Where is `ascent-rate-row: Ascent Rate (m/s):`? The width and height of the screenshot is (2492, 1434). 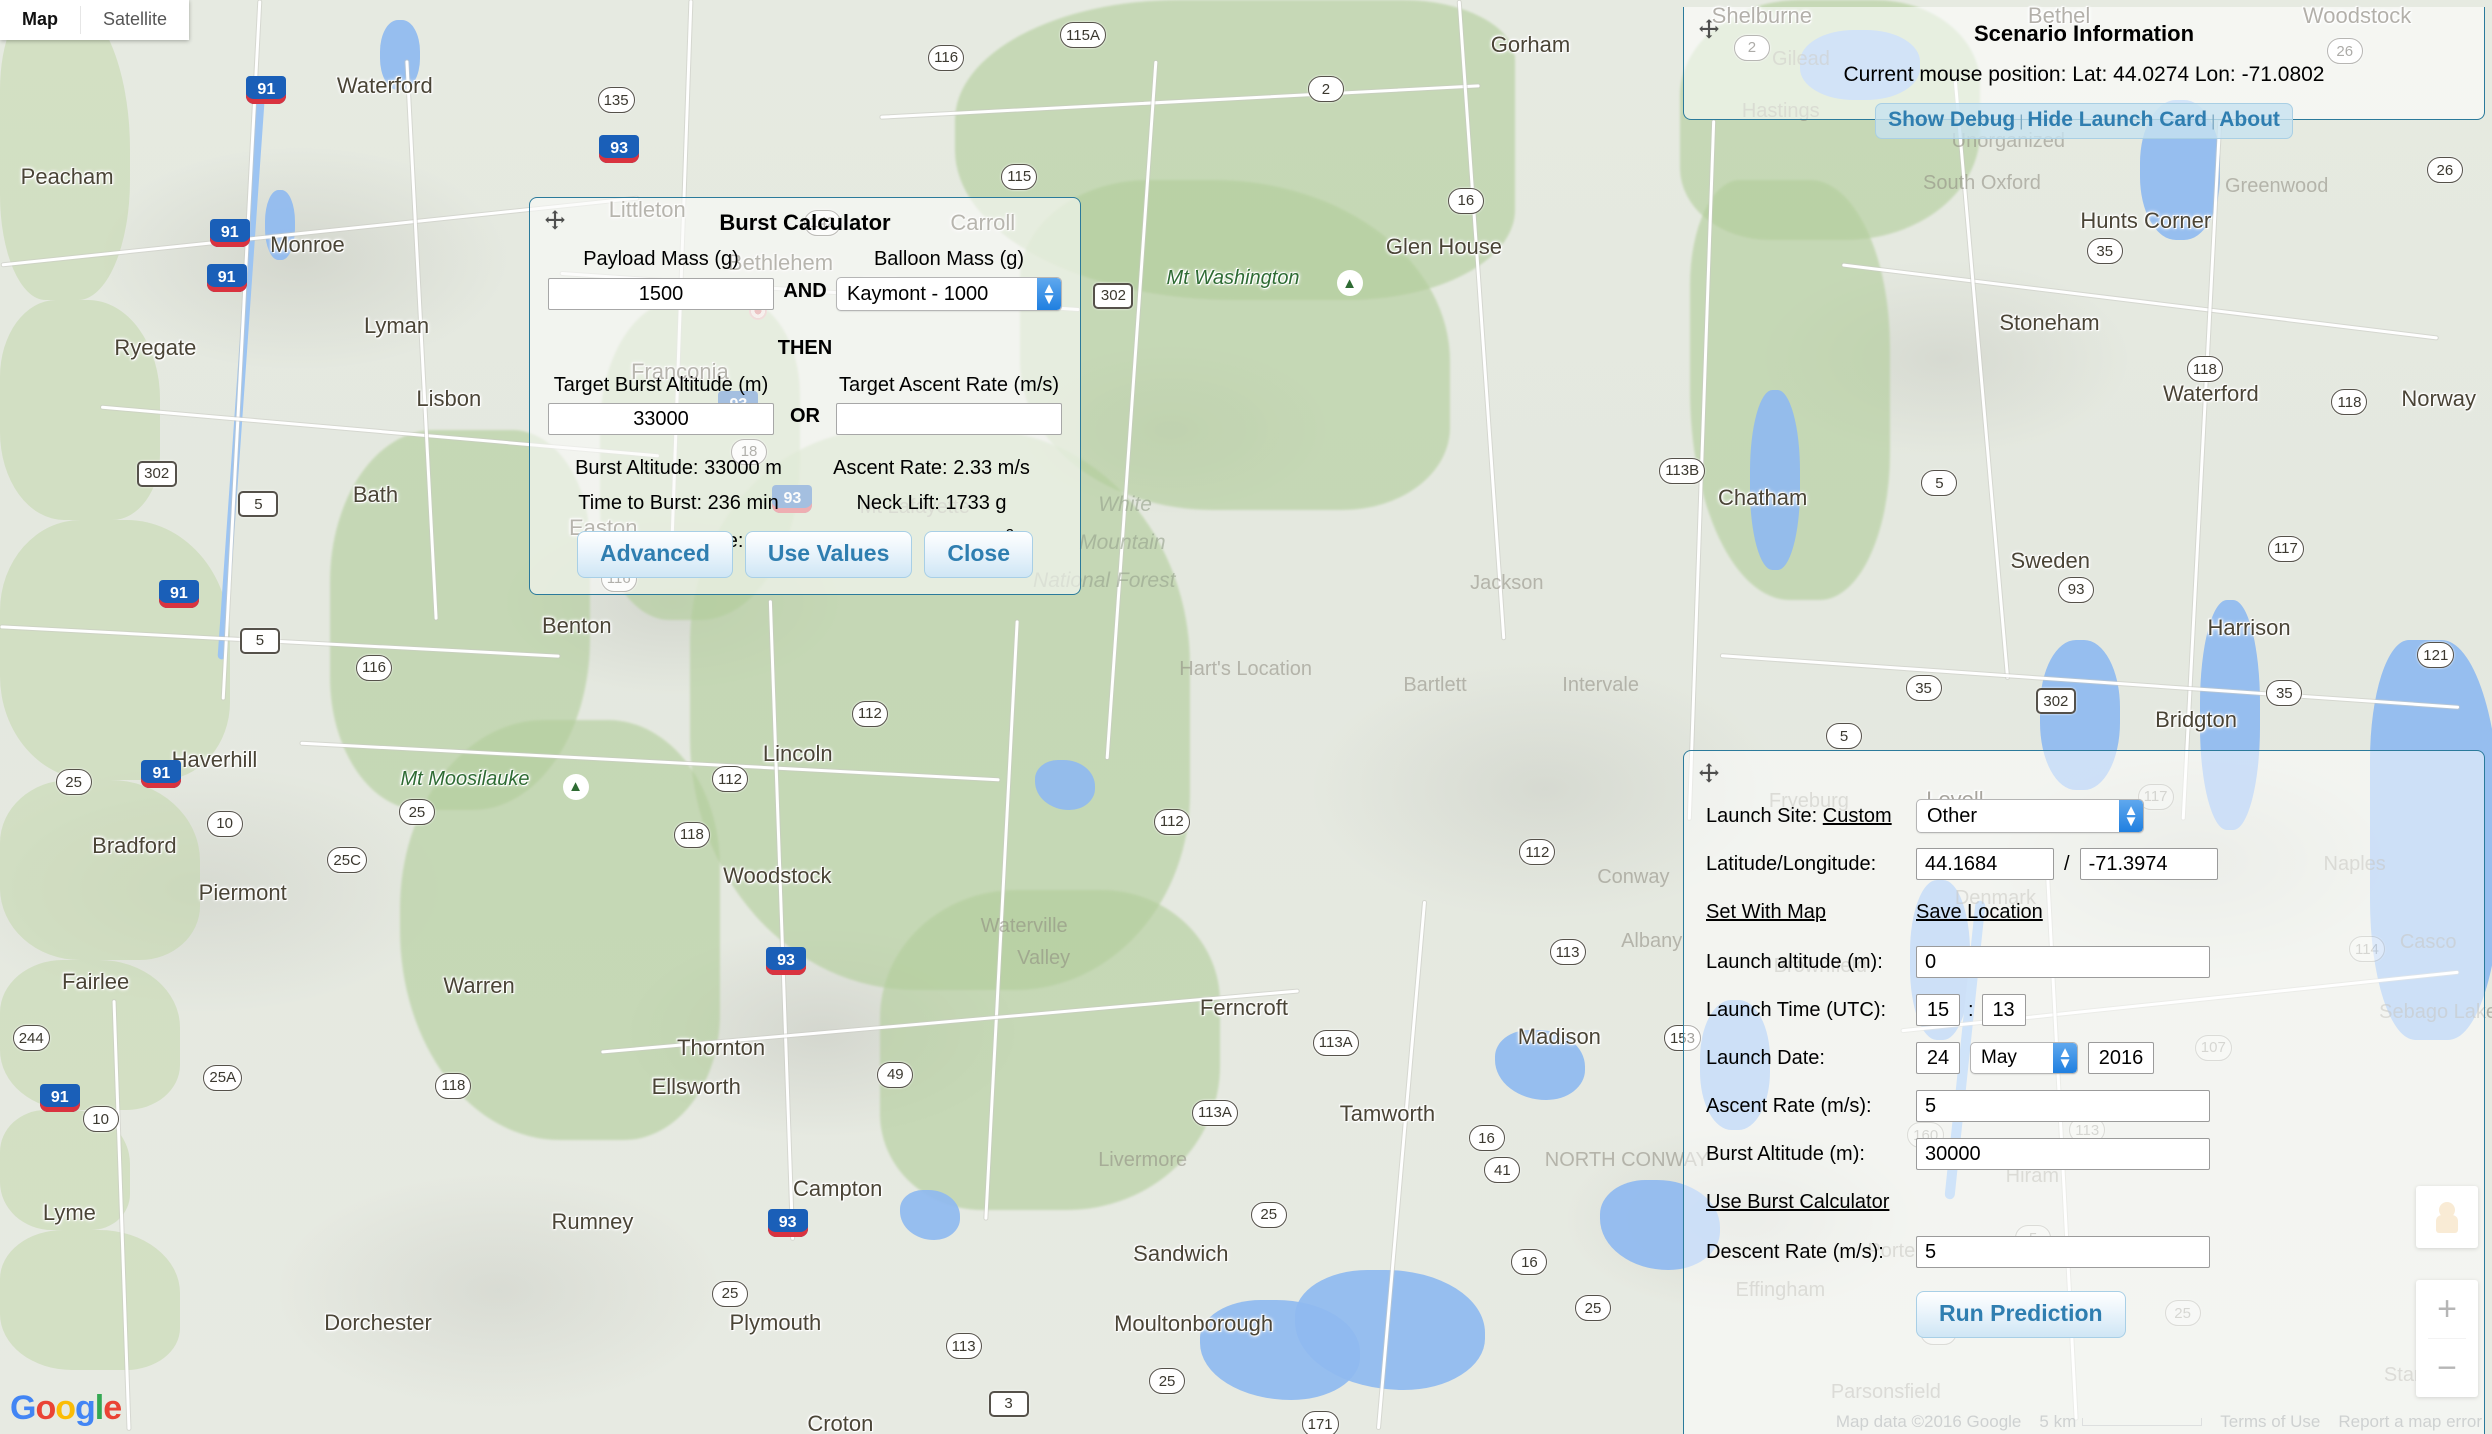 ascent-rate-row: Ascent Rate (m/s): is located at coordinates (2084, 1106).